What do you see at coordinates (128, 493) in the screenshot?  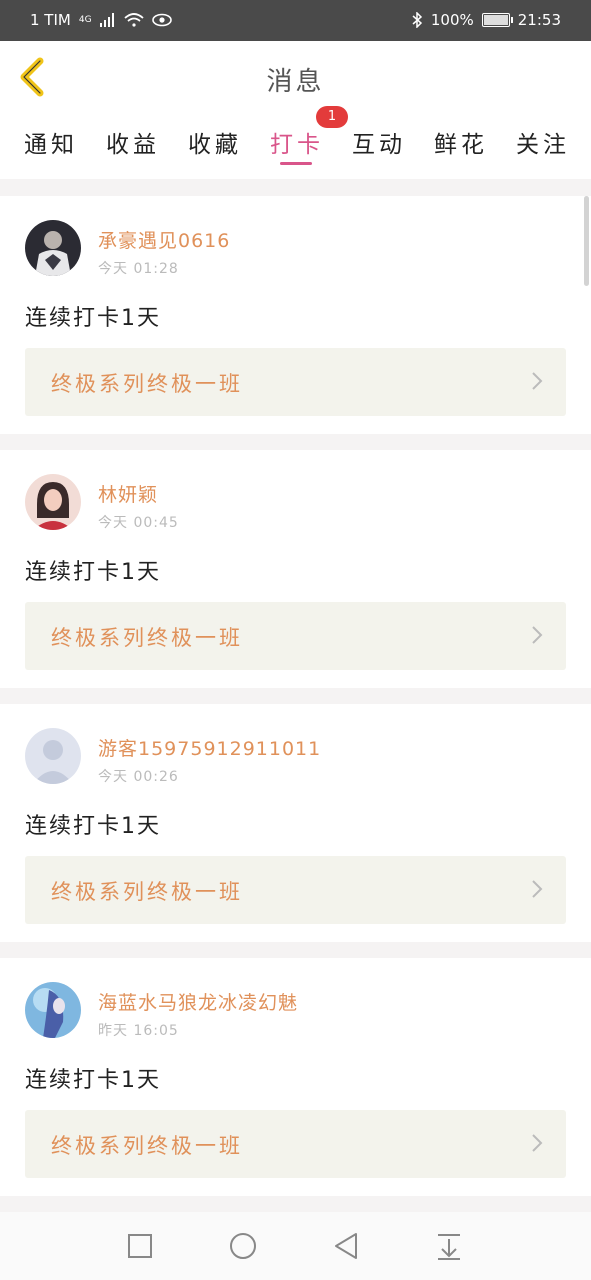 I see `user-name: 林妍颖` at bounding box center [128, 493].